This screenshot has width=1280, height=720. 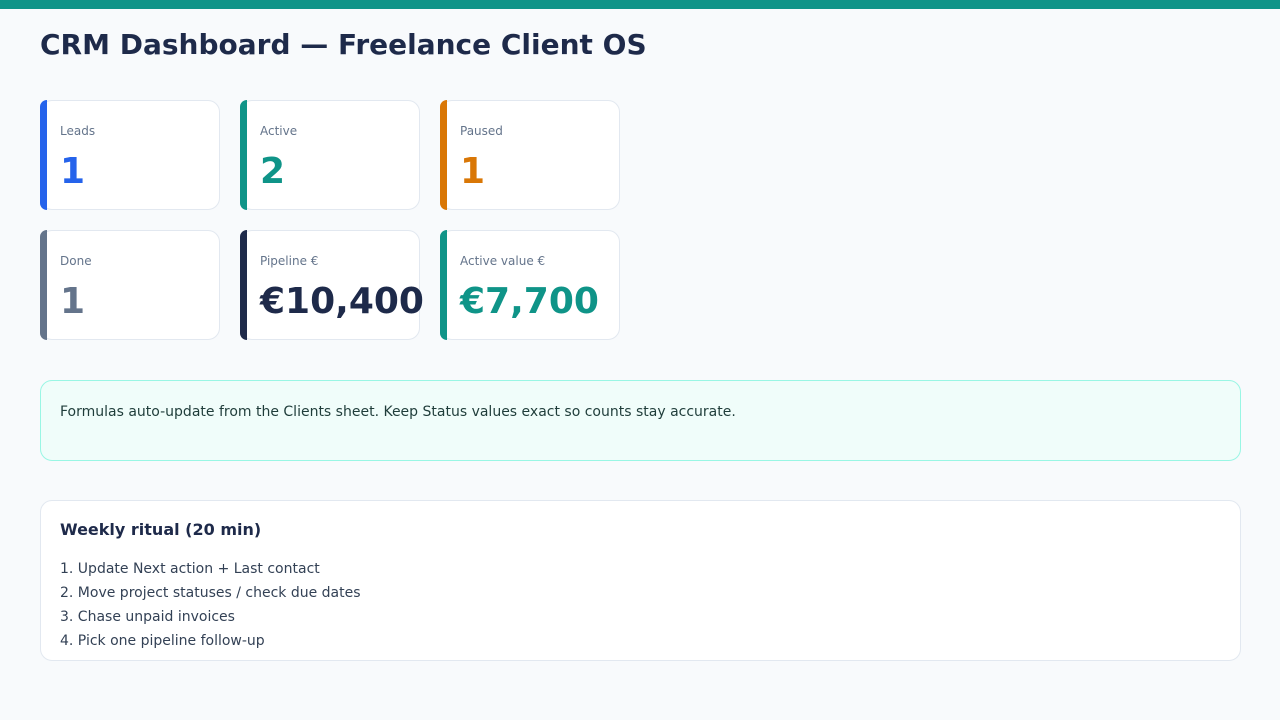 What do you see at coordinates (130, 285) in the screenshot?
I see `kpi-card-done: Done 1` at bounding box center [130, 285].